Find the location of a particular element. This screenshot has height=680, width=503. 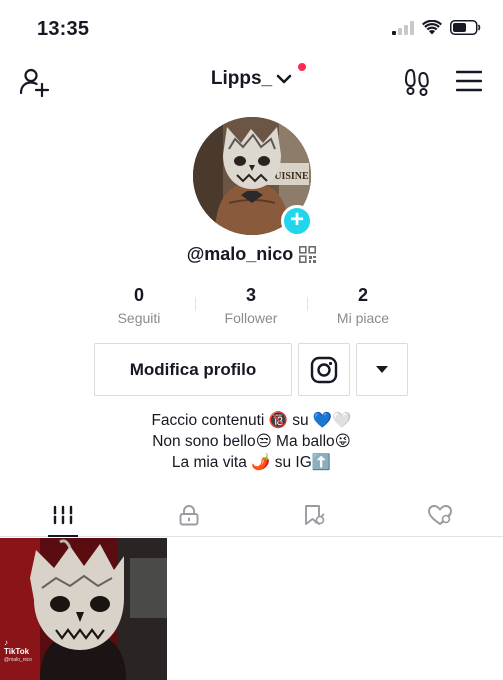

avatar-container: CUISINE + is located at coordinates (253, 177).